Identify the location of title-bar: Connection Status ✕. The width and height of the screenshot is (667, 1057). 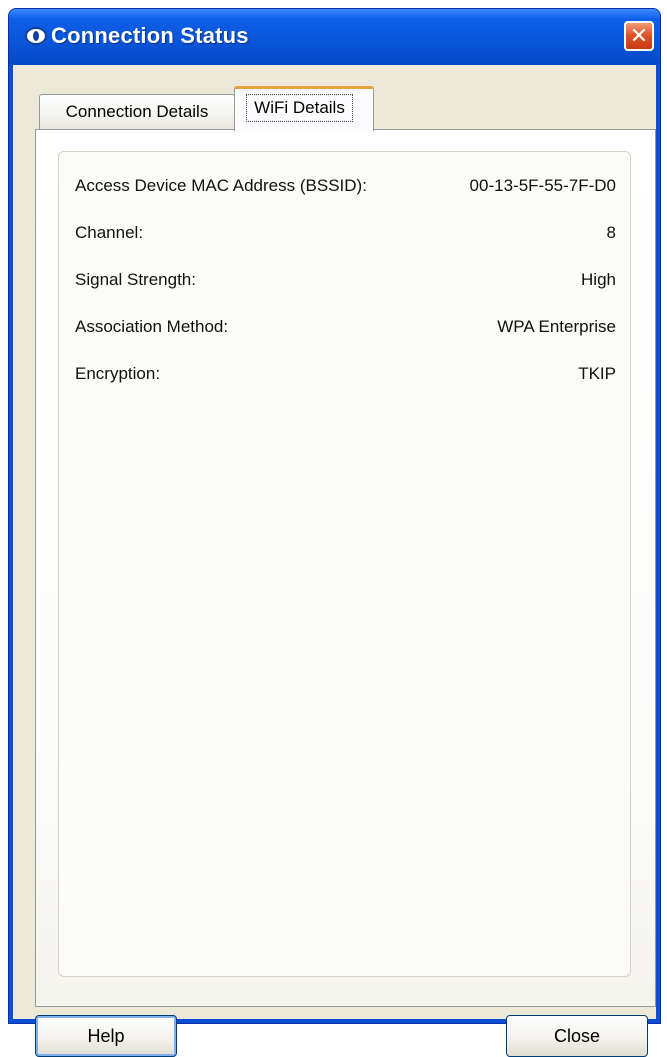
(334, 37).